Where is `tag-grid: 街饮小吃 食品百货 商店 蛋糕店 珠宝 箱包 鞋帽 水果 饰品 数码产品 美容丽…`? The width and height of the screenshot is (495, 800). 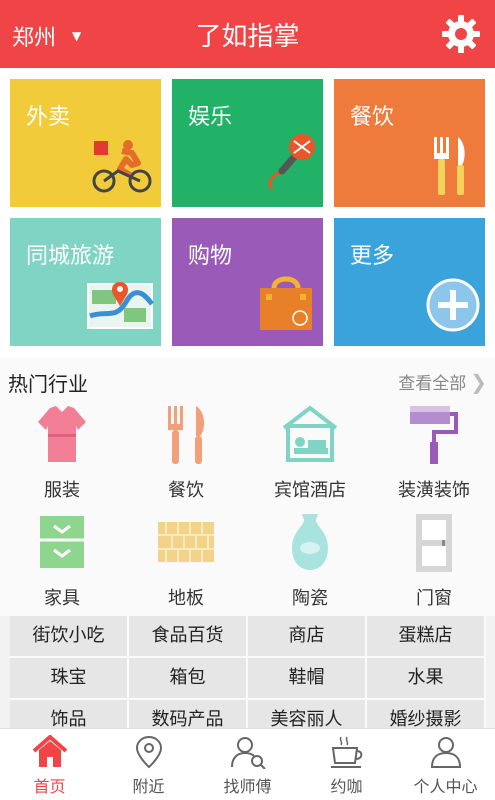
tag-grid: 街饮小吃 食品百货 商店 蛋糕店 珠宝 箱包 鞋帽 水果 饰品 数码产品 美容丽… is located at coordinates (248, 672).